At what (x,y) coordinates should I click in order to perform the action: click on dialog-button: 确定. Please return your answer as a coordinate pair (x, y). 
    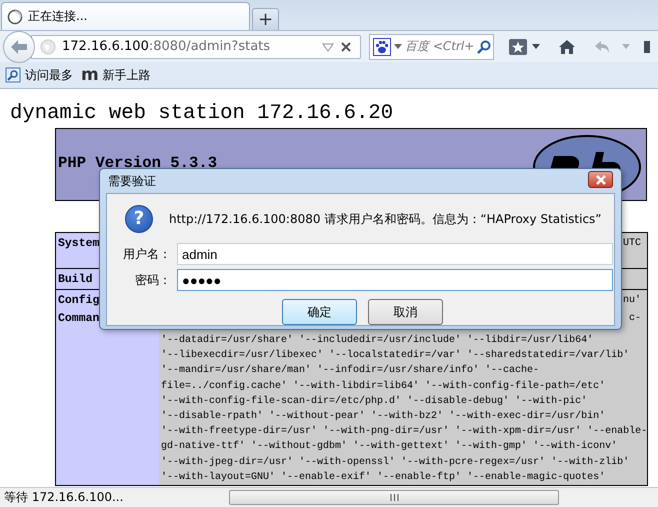
    Looking at the image, I should click on (319, 312).